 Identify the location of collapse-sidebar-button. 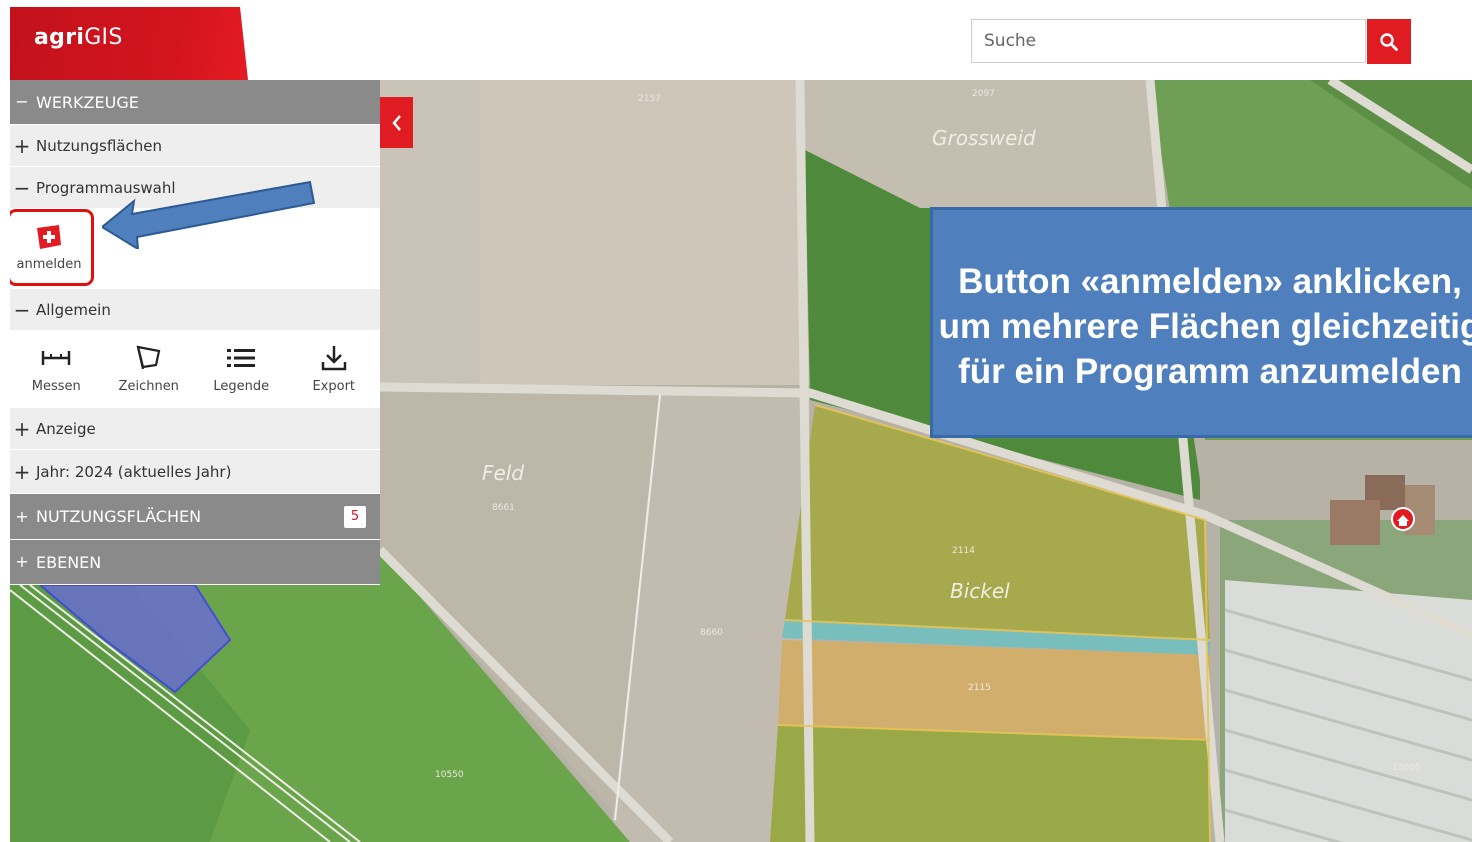
(396, 122).